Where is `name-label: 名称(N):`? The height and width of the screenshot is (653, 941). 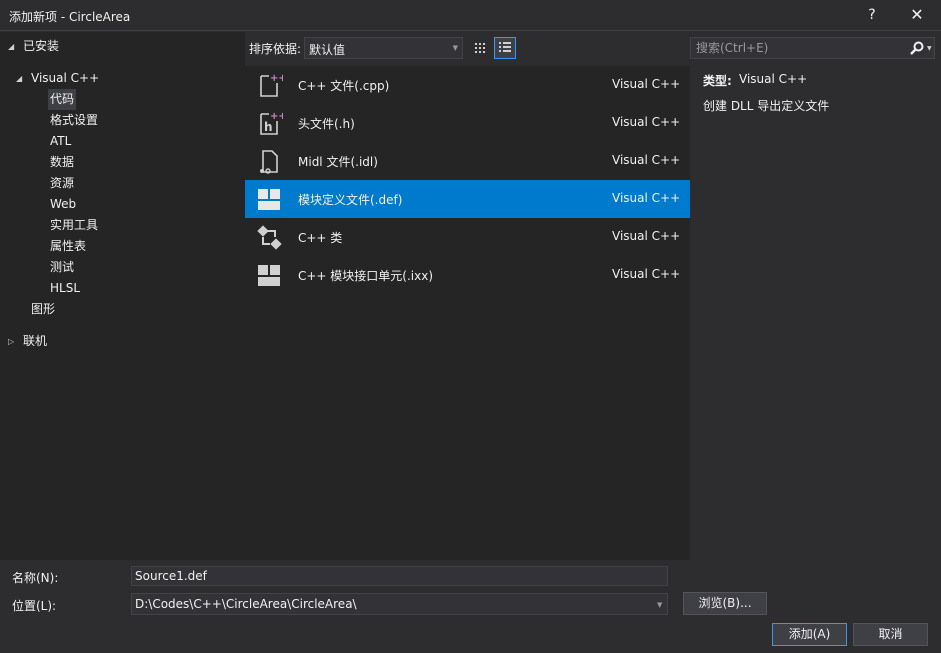
name-label: 名称(N): is located at coordinates (35, 578).